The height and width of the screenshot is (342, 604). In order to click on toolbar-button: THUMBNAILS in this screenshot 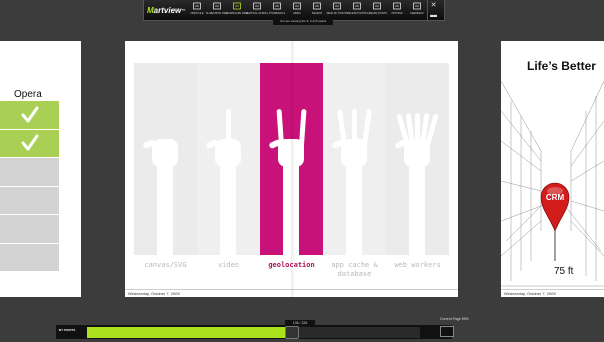, I will do `click(277, 10)`.